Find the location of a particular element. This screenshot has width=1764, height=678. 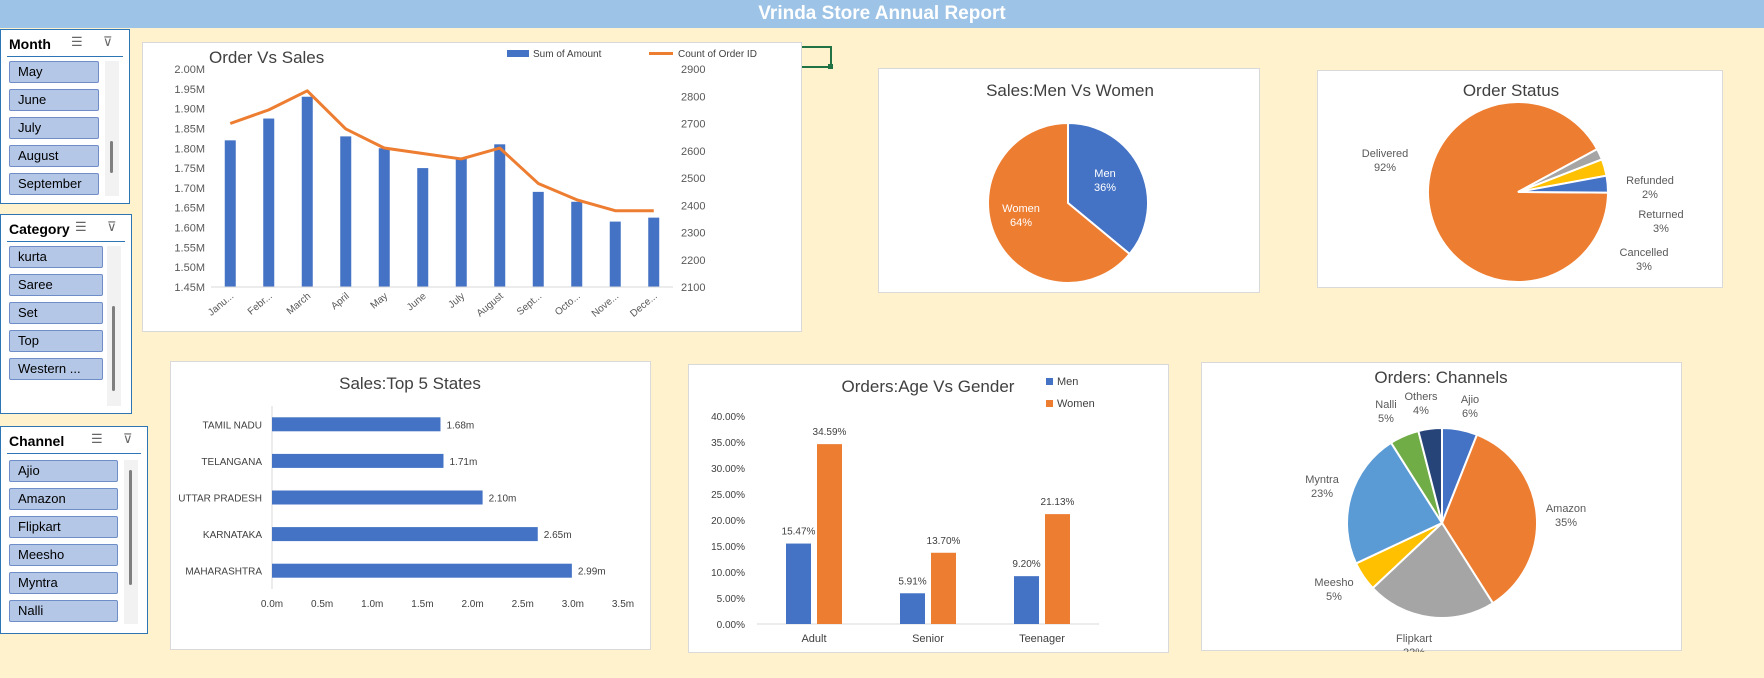

slicer-item-flipkart: Flipkart is located at coordinates (63, 527).